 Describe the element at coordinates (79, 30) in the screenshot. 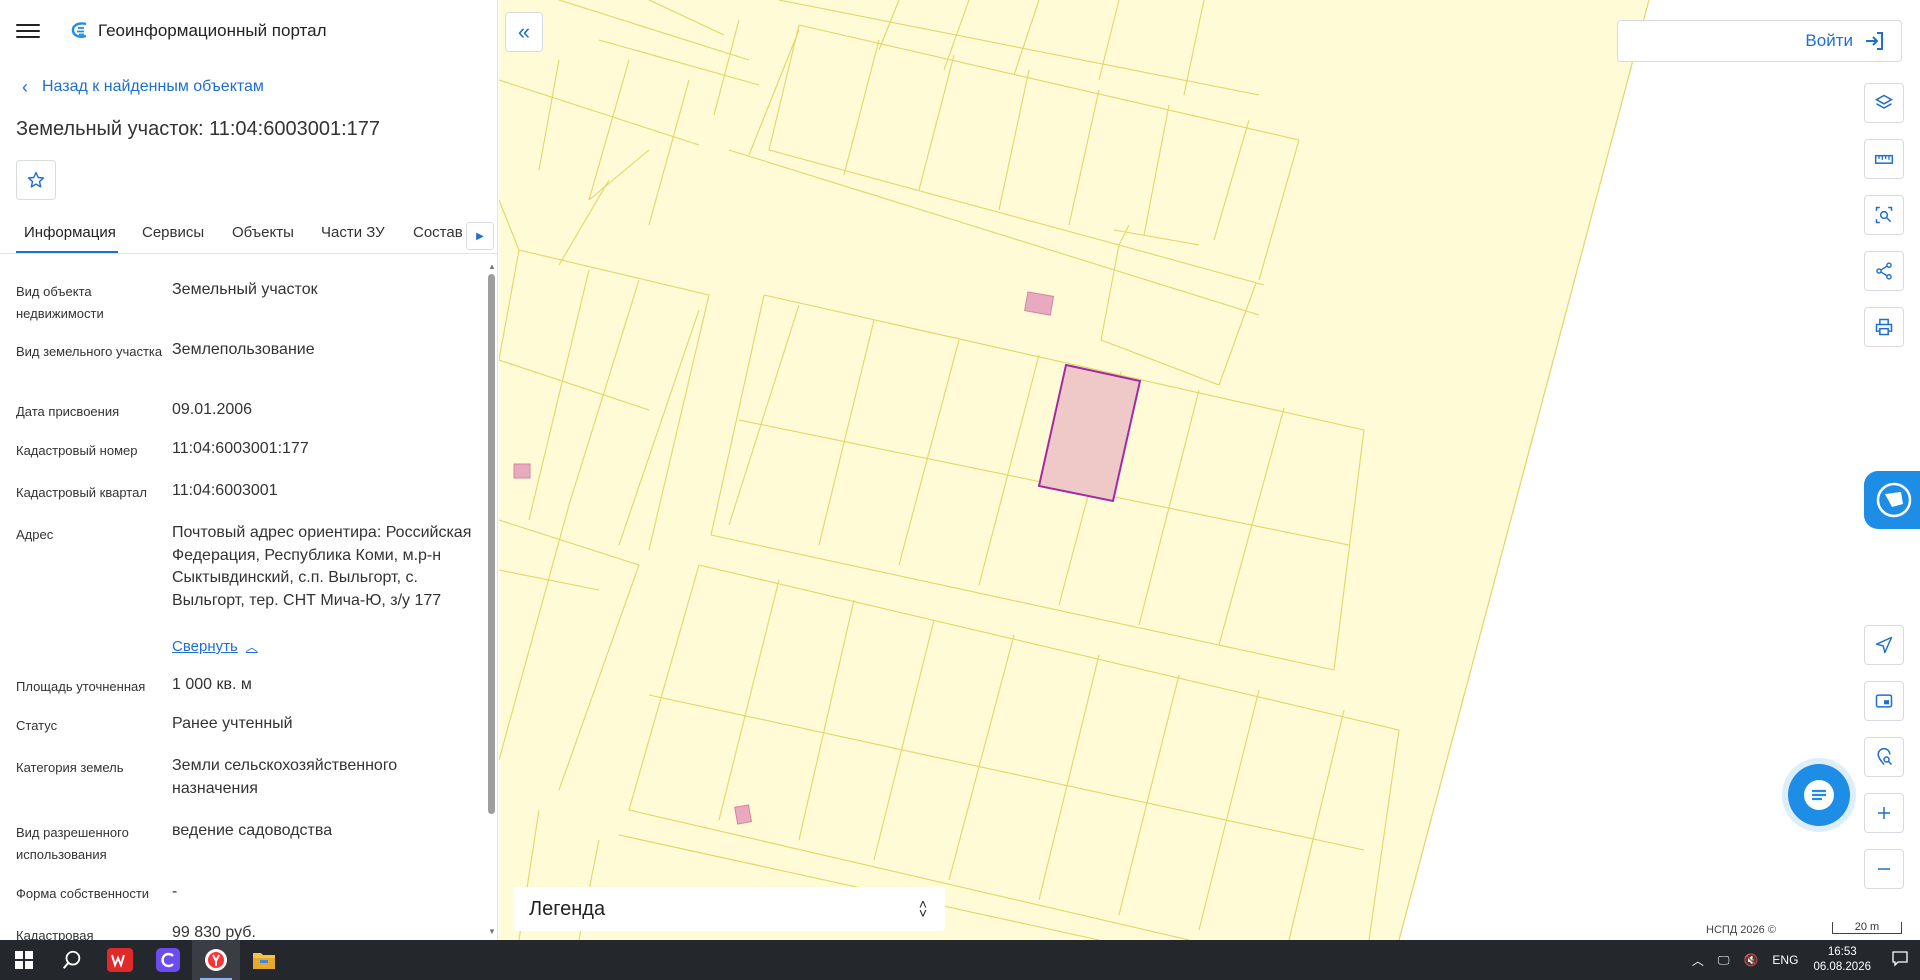

I see `portal-logo-icon` at that location.